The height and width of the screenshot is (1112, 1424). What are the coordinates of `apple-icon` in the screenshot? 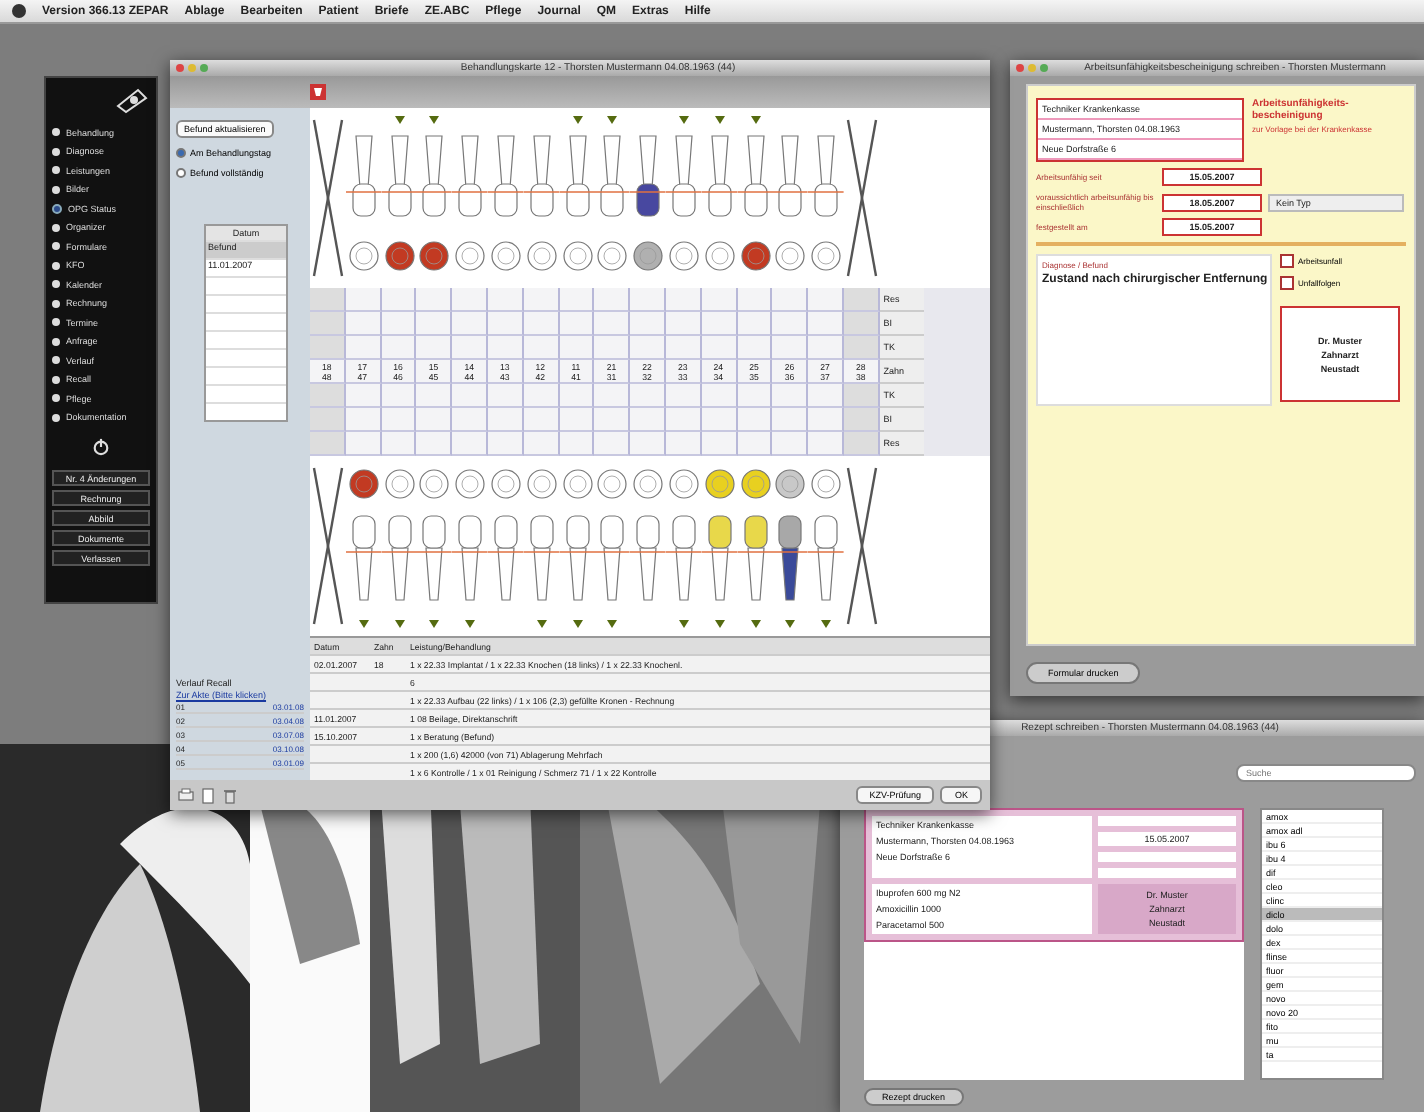 It's located at (19, 11).